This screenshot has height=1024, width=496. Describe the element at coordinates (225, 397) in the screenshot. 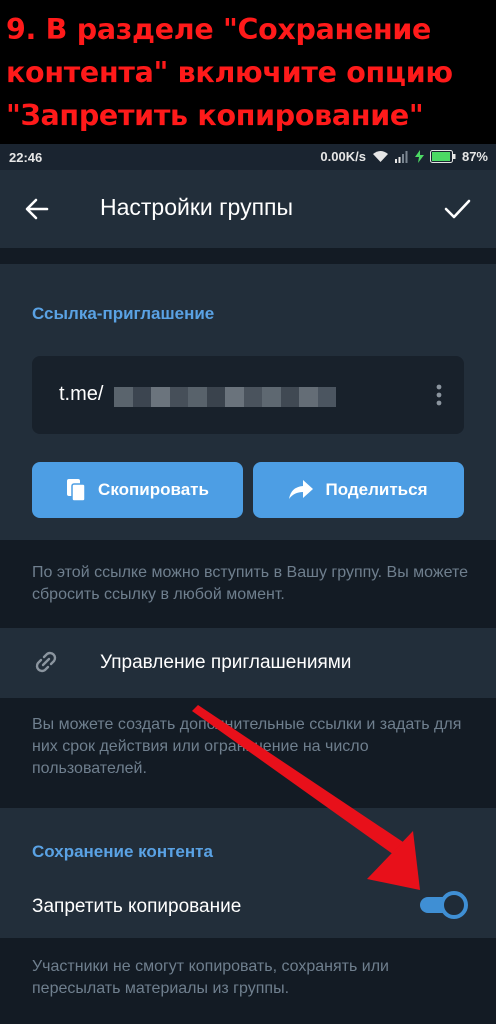

I see `redacted-link` at that location.